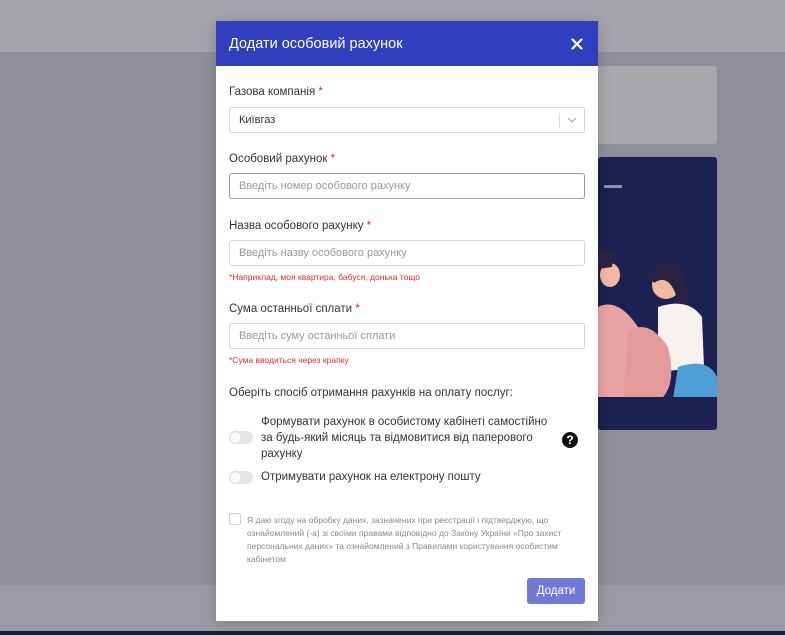  Describe the element at coordinates (411, 336) in the screenshot. I see `last-payment-field` at that location.